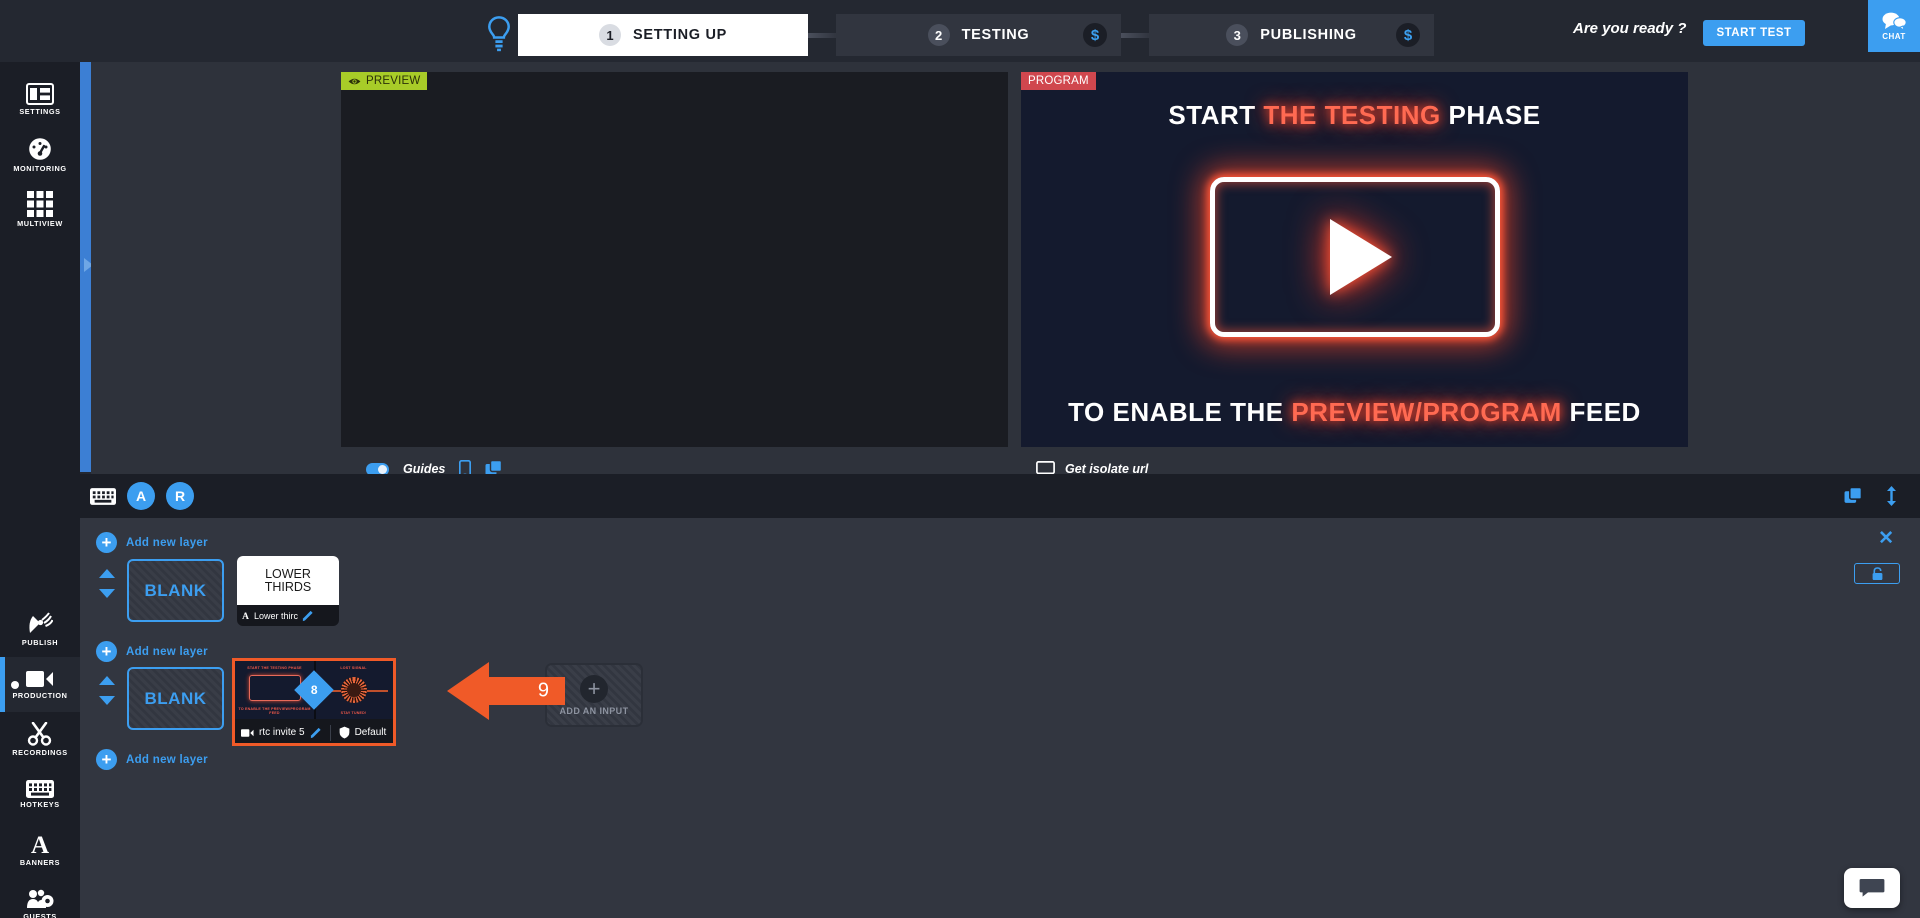 The image size is (1920, 918). I want to click on program-tag: PROGRAM, so click(1058, 81).